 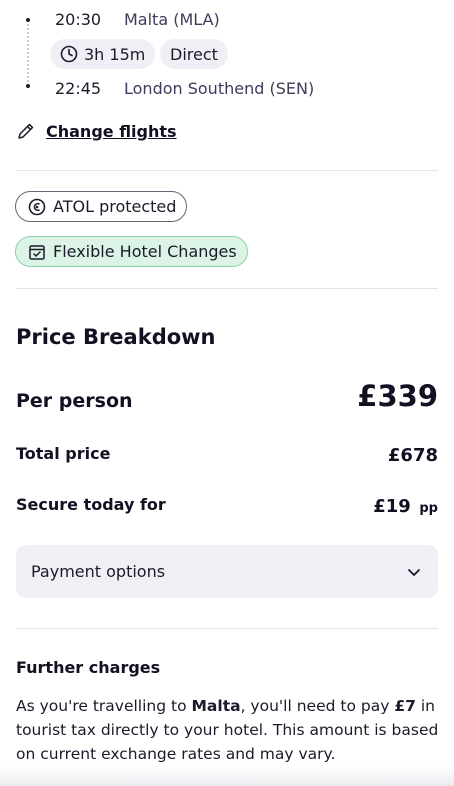 I want to click on atol-badge: ATOL protected, so click(x=101, y=206).